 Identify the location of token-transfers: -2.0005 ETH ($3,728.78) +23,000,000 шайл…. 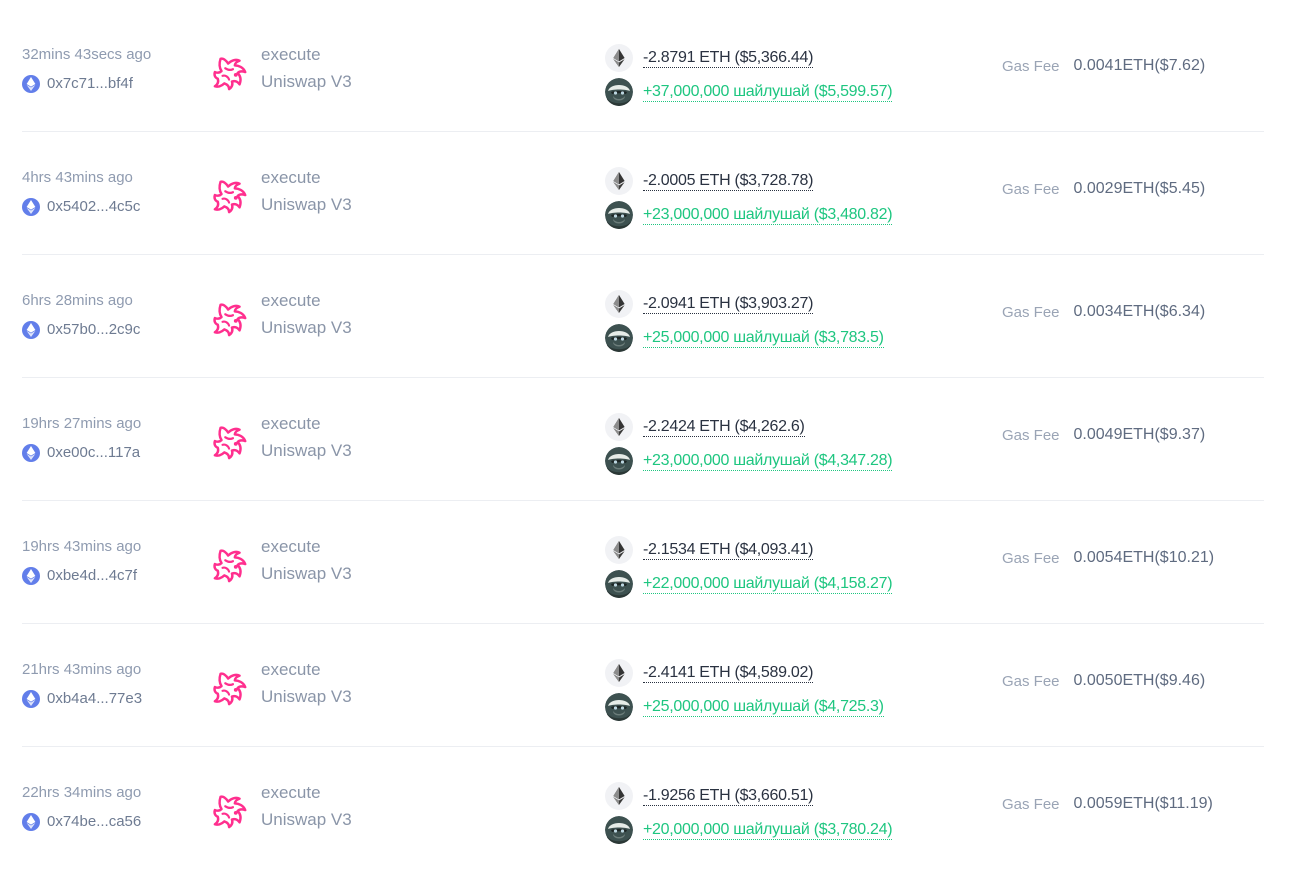
(800, 200).